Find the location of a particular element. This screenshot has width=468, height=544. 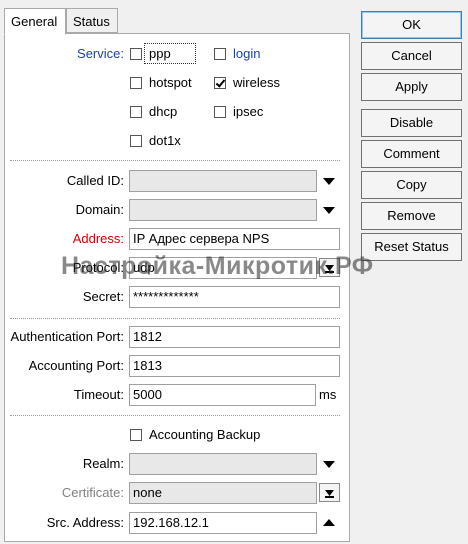

certificate-select: none is located at coordinates (223, 493).